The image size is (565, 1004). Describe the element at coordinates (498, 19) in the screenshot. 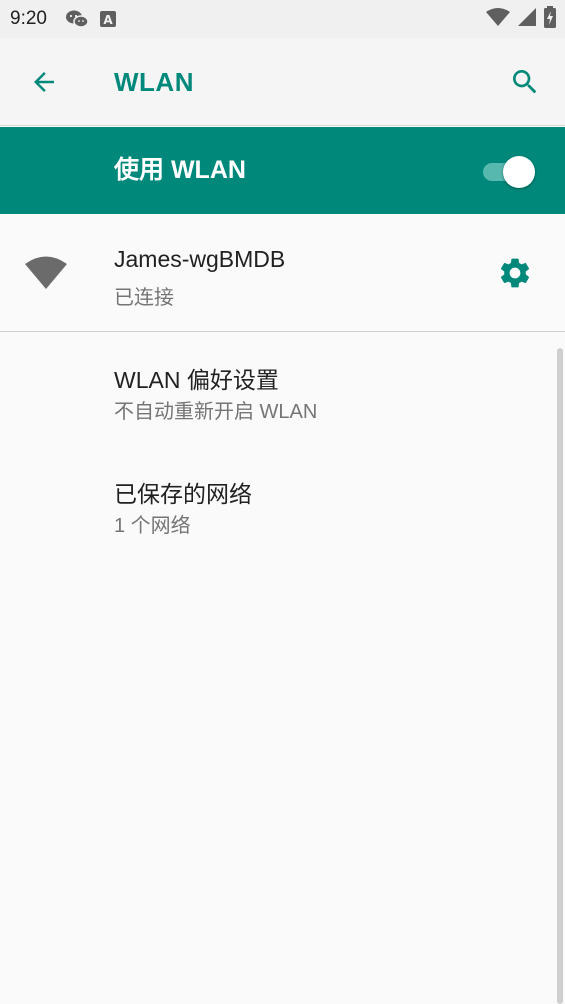

I see `wifi-signal-icon` at that location.